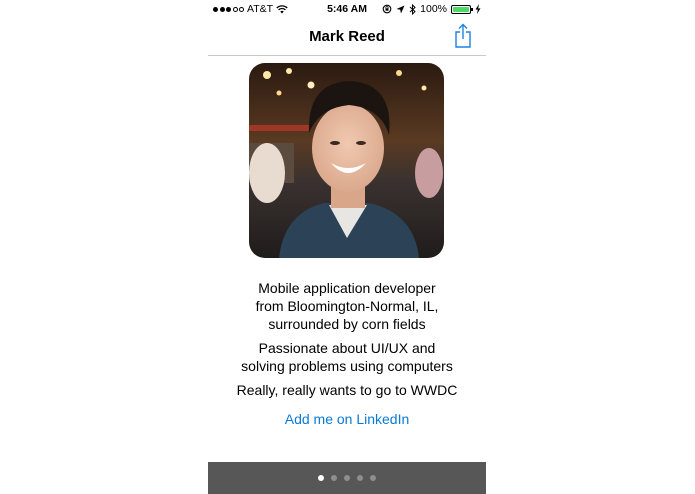  I want to click on bio-line: Really, really wants to go to WWDC, so click(347, 390).